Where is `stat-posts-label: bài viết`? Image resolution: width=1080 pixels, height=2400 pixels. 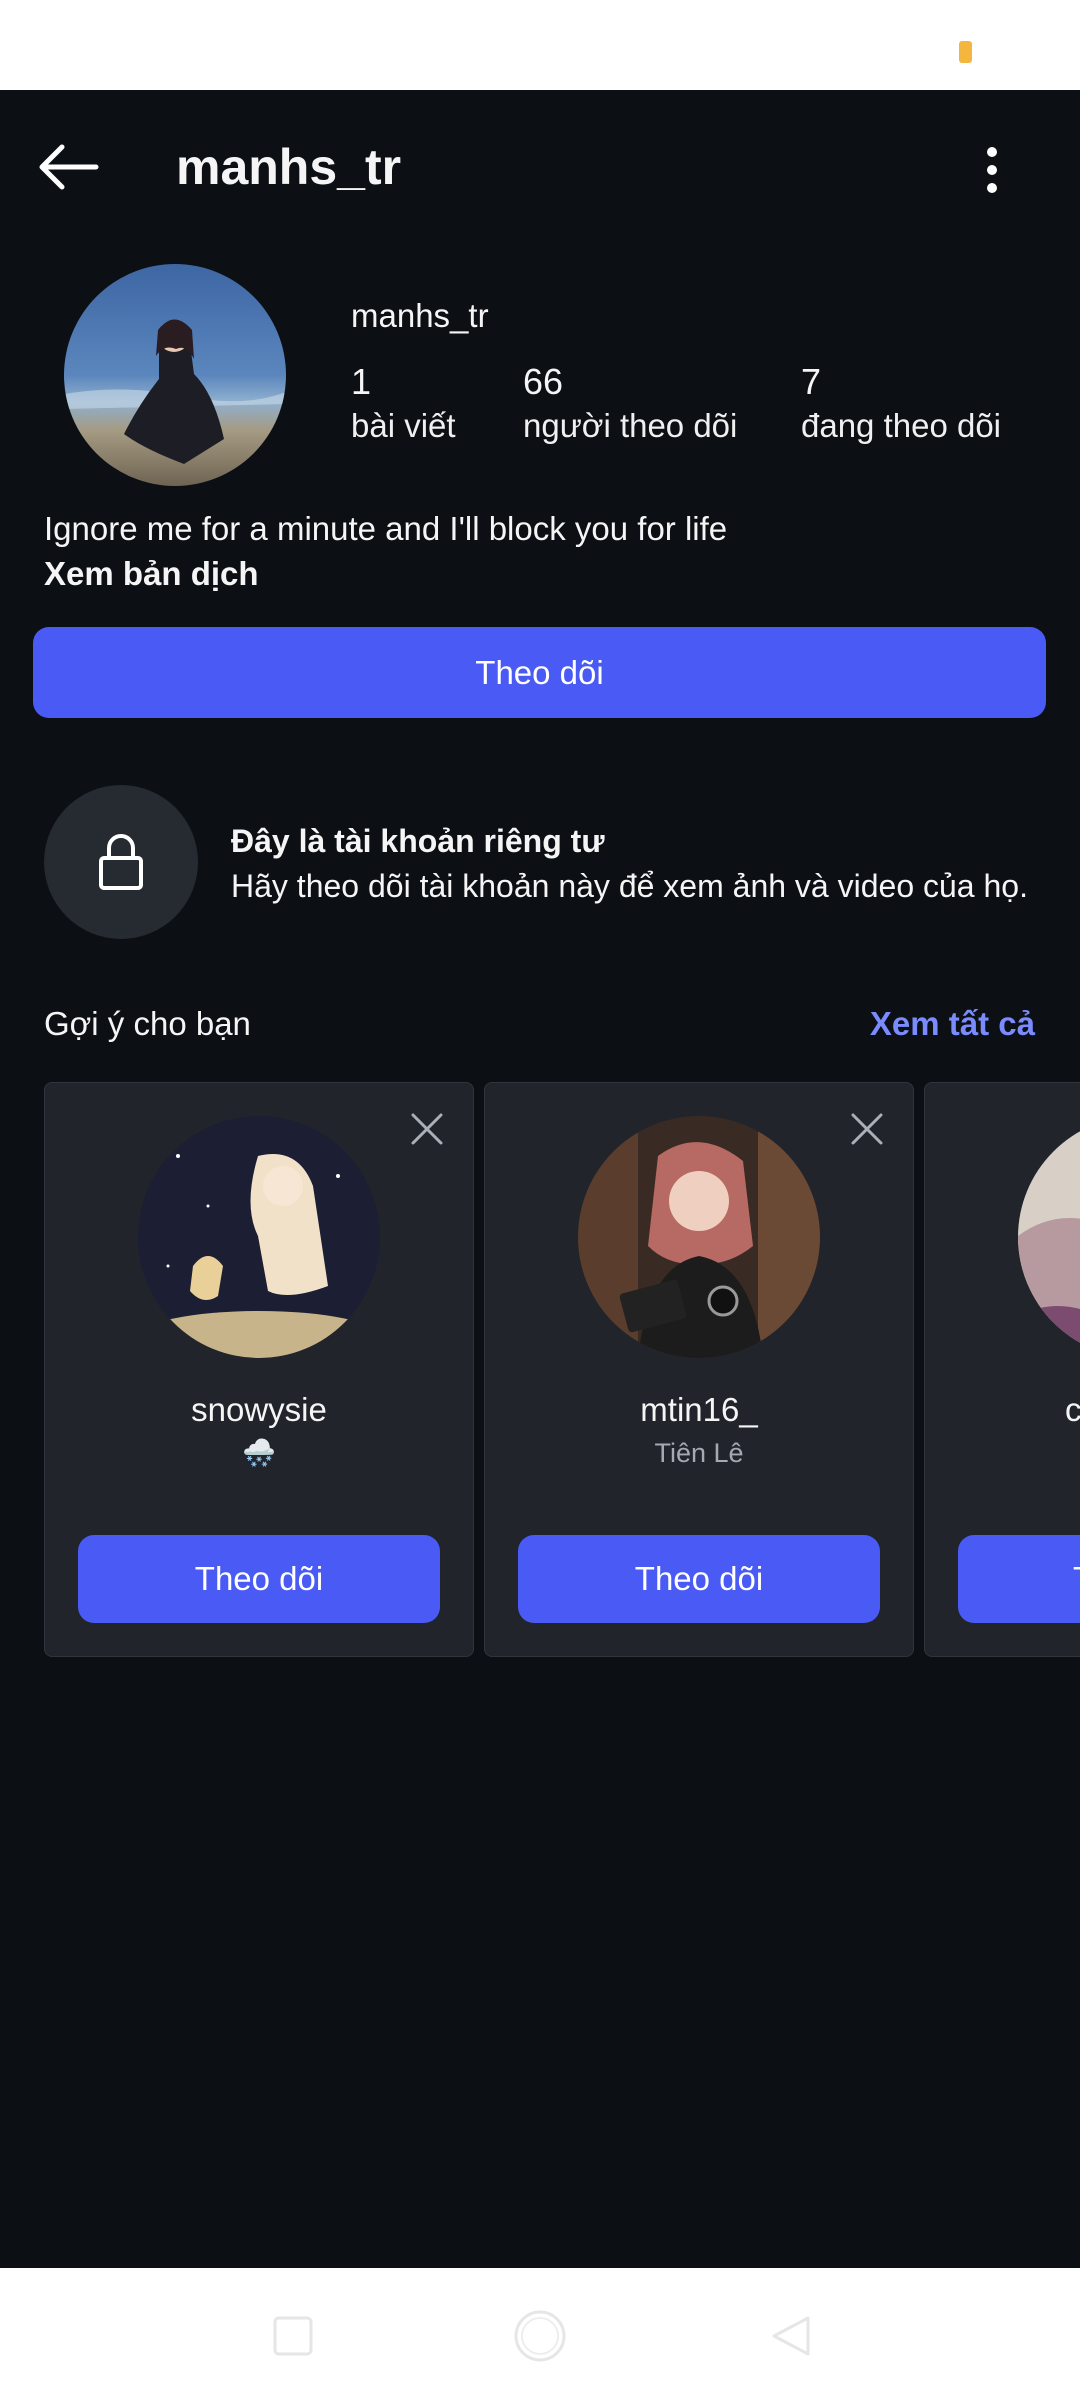
stat-posts-label: bài viết is located at coordinates (403, 425).